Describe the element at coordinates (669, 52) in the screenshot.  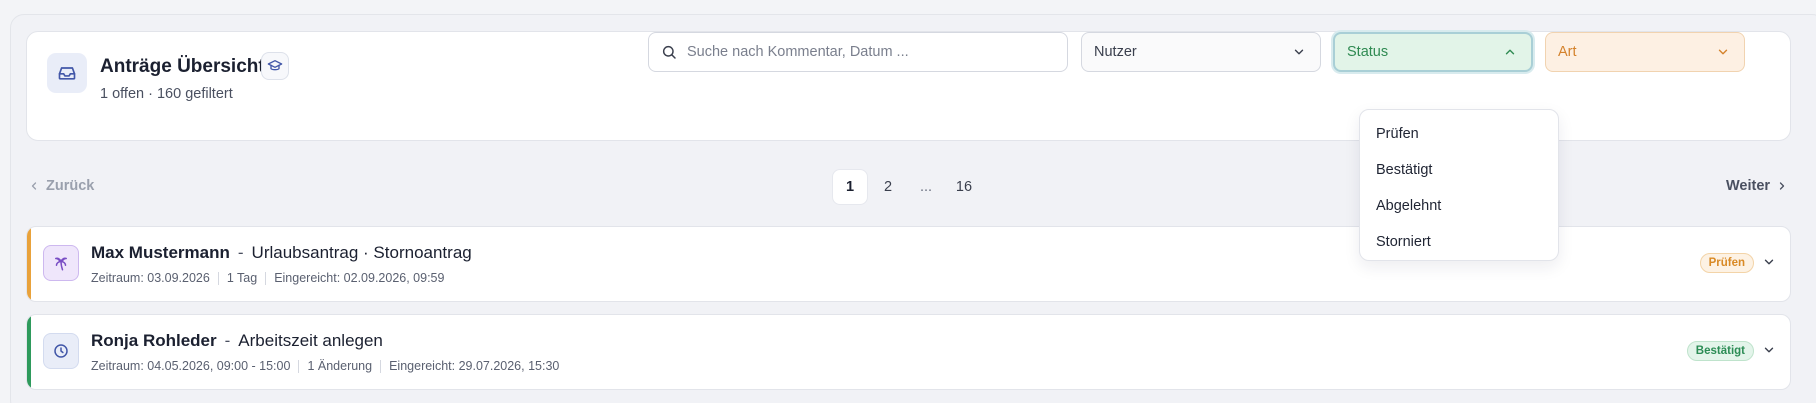
I see `search-icon` at that location.